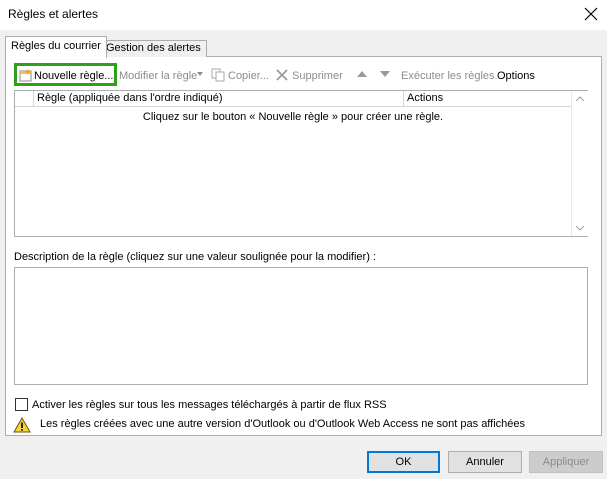 This screenshot has height=479, width=607. Describe the element at coordinates (158, 76) in the screenshot. I see `modify-rule-button: Modifier la règle` at that location.